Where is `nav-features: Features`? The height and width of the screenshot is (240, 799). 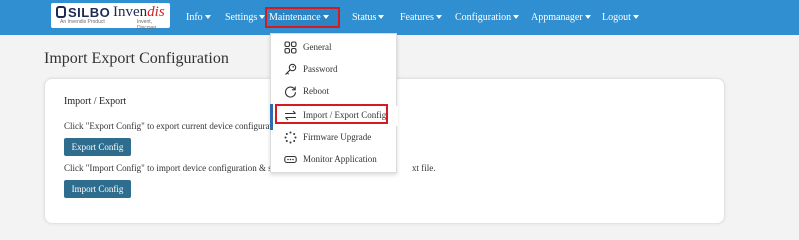 nav-features: Features is located at coordinates (421, 17).